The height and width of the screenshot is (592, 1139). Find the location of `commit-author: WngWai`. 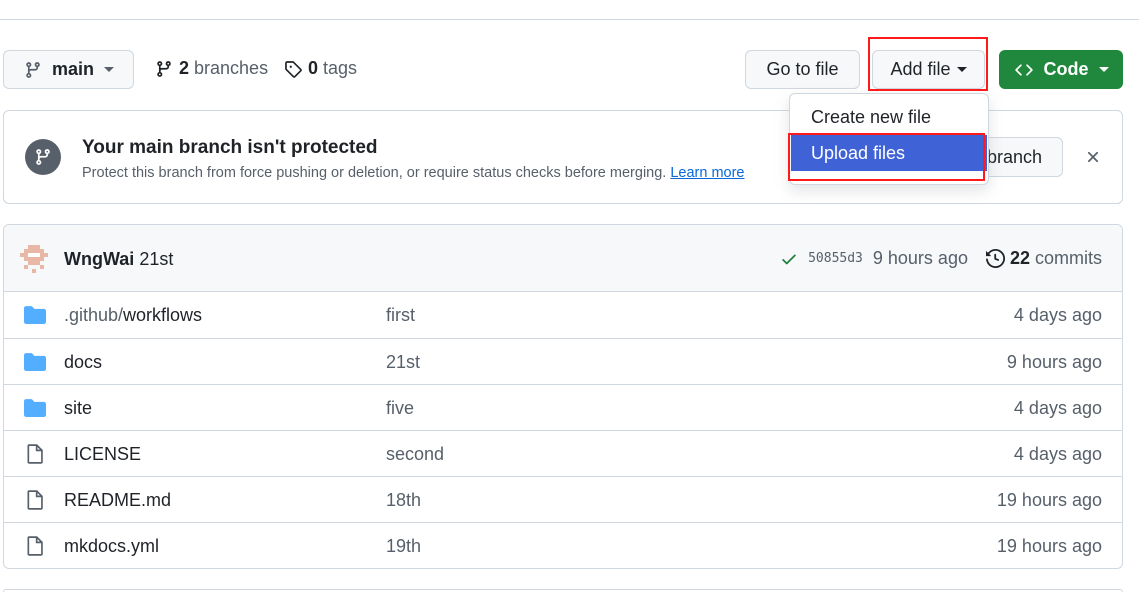

commit-author: WngWai is located at coordinates (99, 259).